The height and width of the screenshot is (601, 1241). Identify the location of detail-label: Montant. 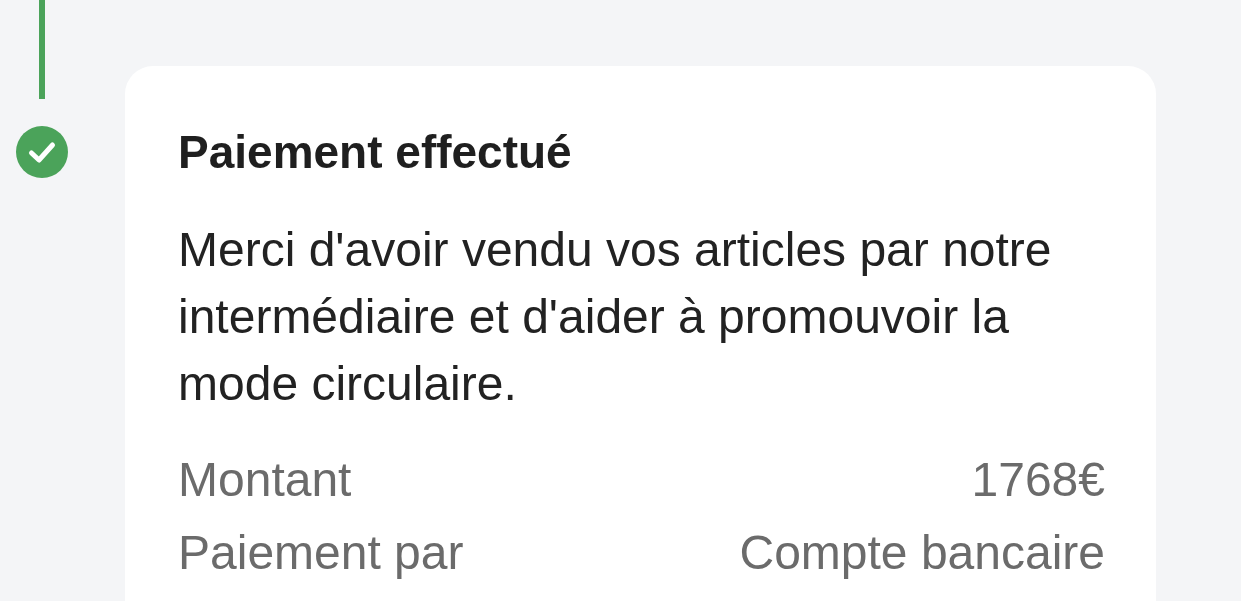
(265, 480).